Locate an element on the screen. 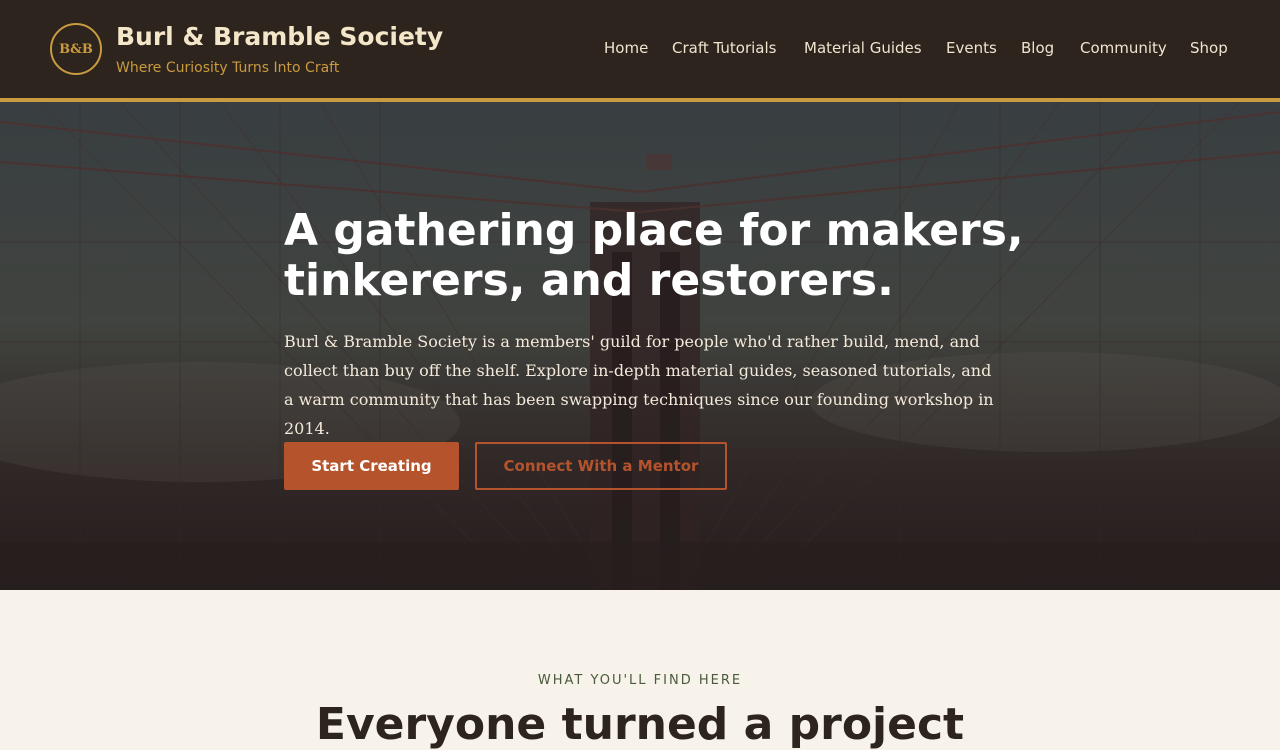 This screenshot has width=1280, height=750. connect-mentor-button: Connect With a Mentor is located at coordinates (601, 466).